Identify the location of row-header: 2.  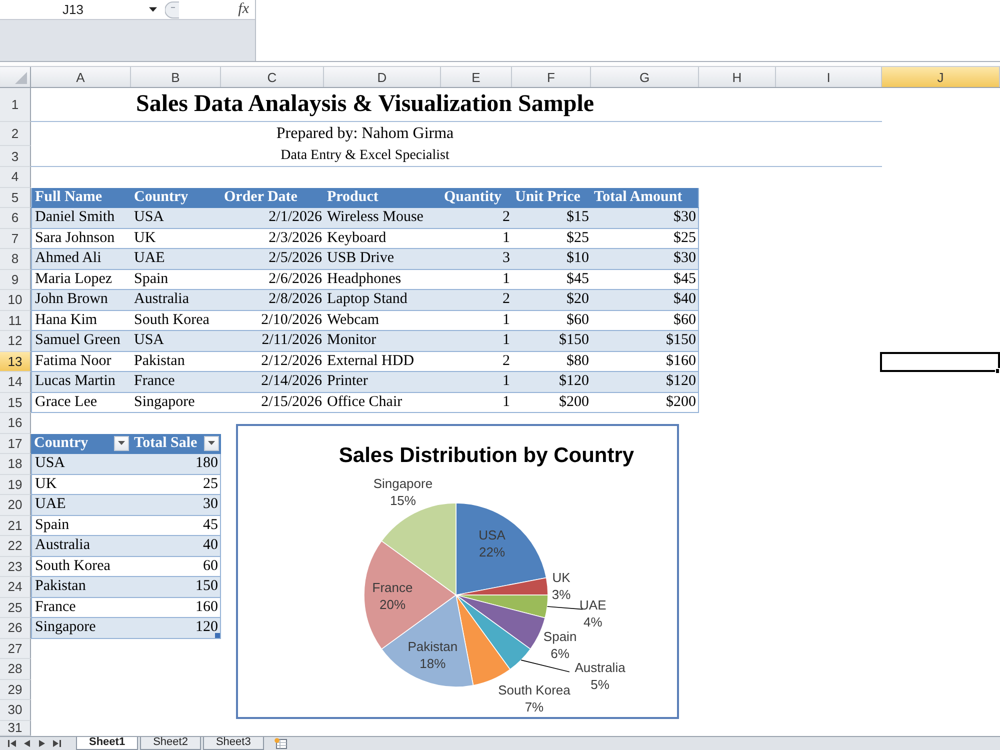
(15, 134).